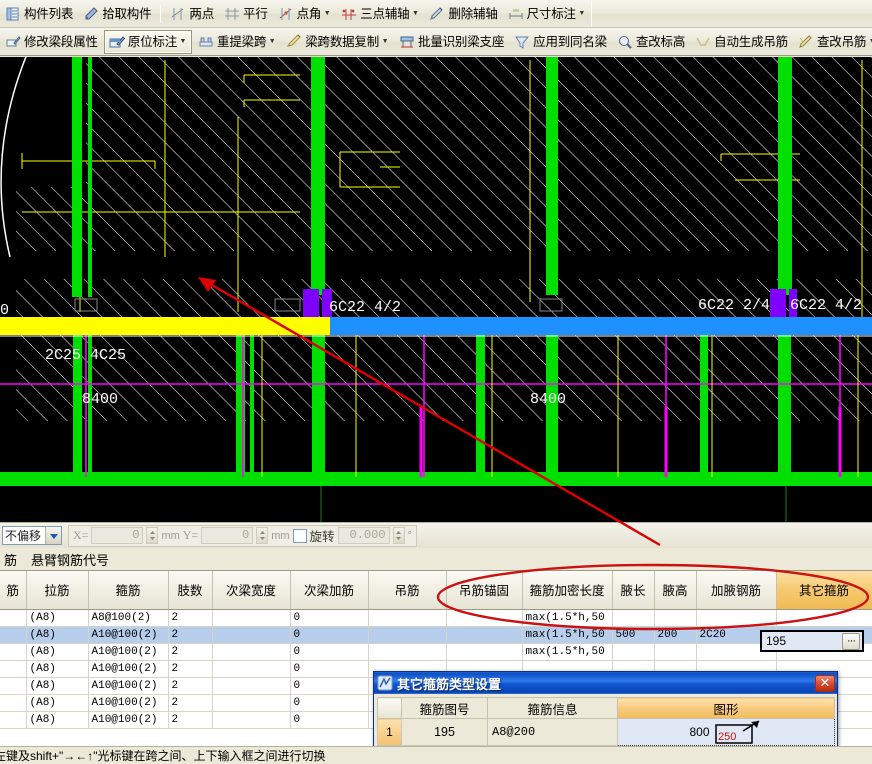 Image resolution: width=872 pixels, height=764 pixels. I want to click on toolbar-item-delete-axis: 删除辅轴, so click(463, 14).